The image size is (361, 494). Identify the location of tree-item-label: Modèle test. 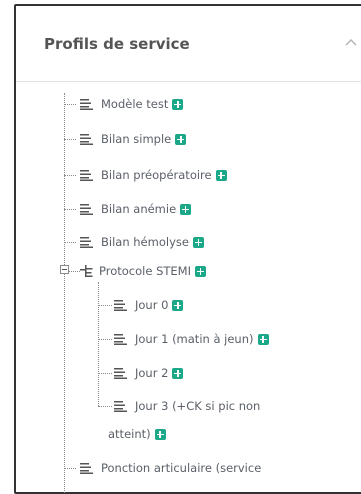
(135, 104).